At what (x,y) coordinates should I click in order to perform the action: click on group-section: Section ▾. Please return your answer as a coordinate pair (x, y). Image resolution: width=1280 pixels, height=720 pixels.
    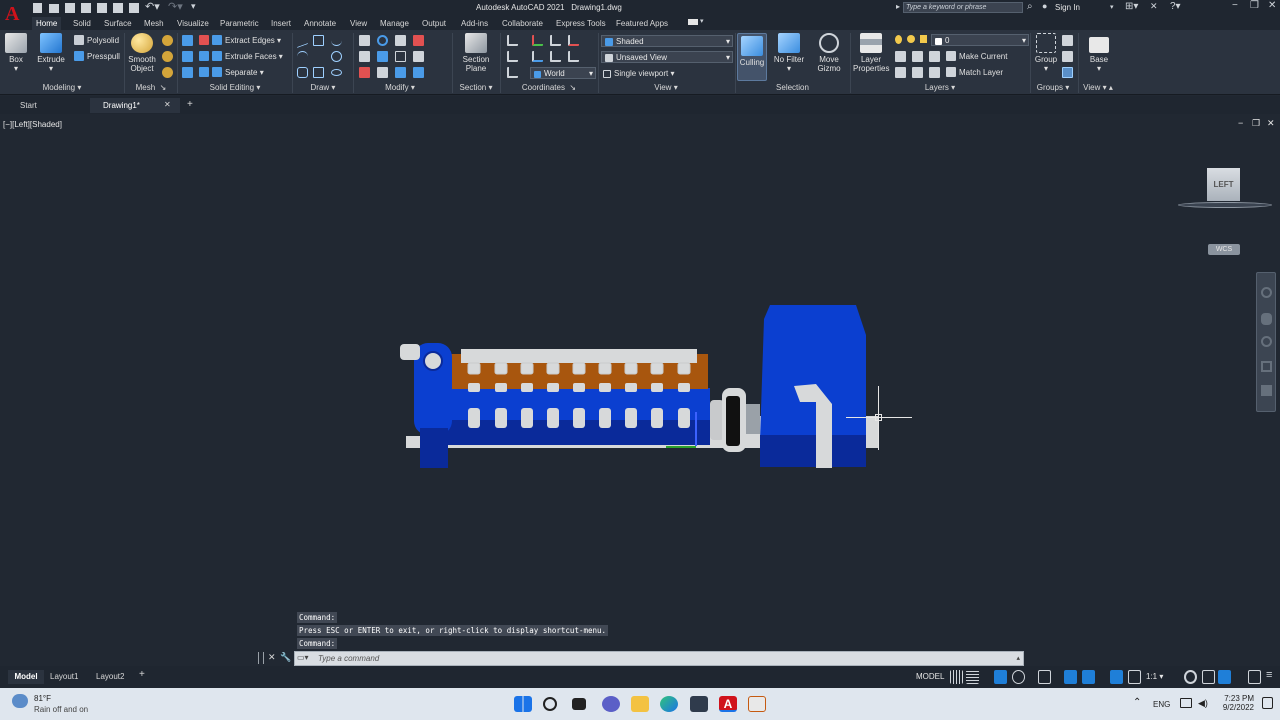
    Looking at the image, I should click on (476, 88).